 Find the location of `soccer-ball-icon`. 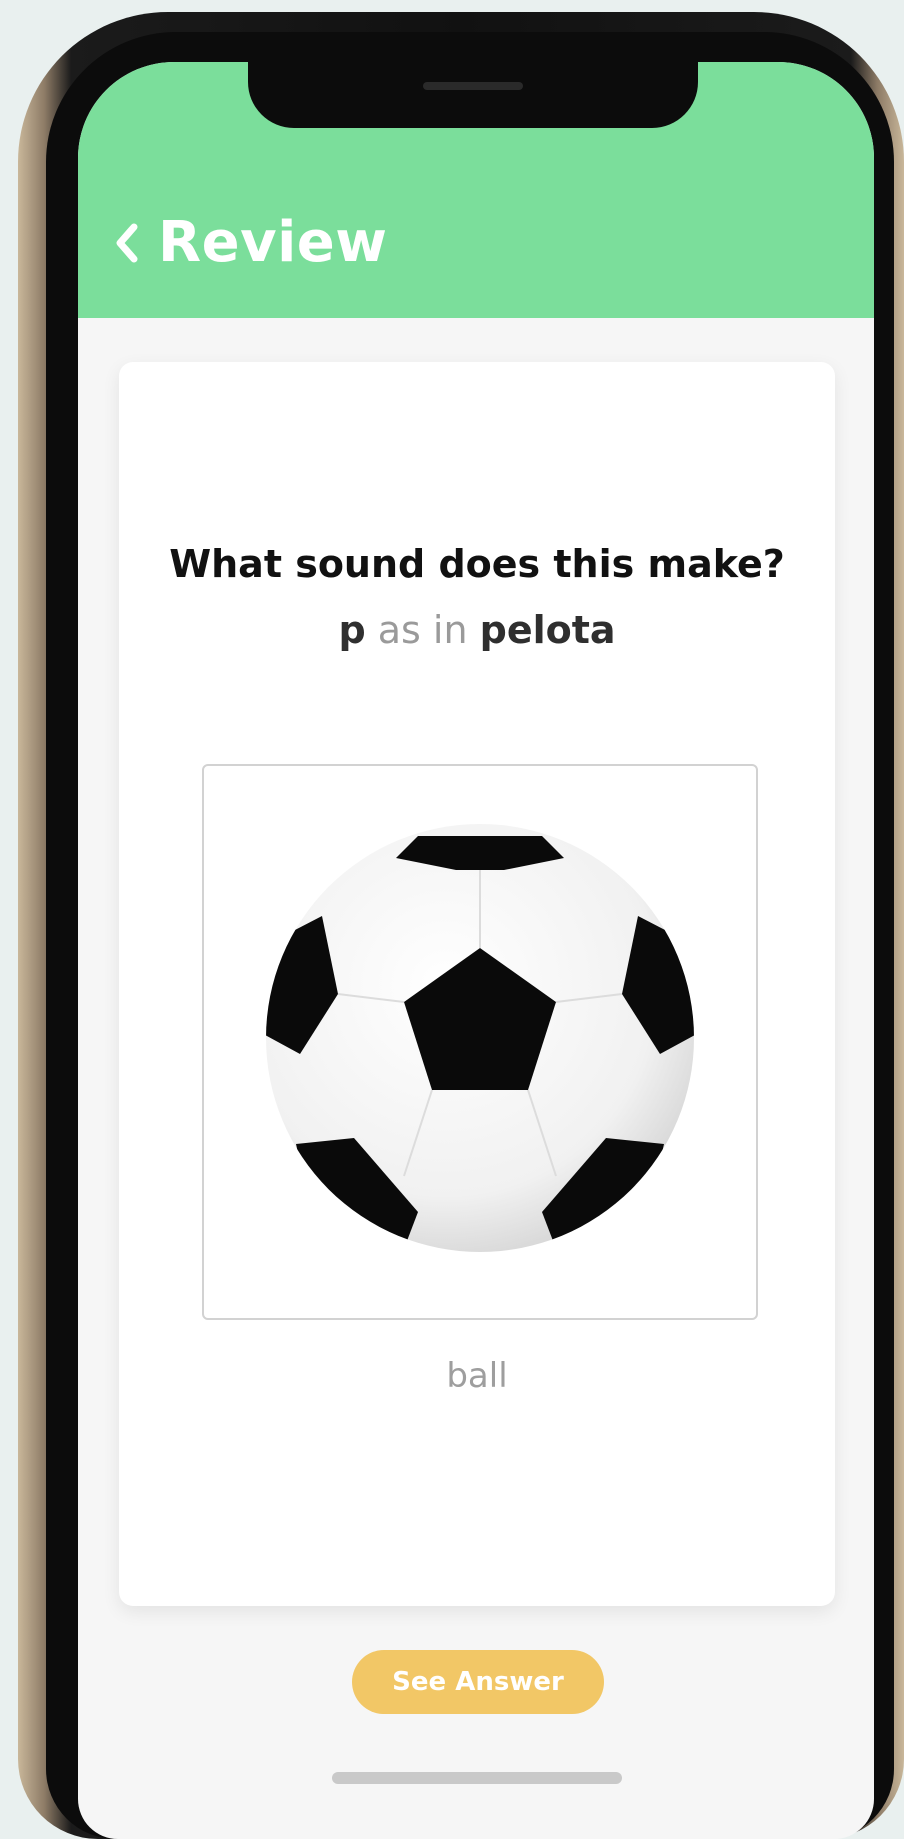

soccer-ball-icon is located at coordinates (480, 1038).